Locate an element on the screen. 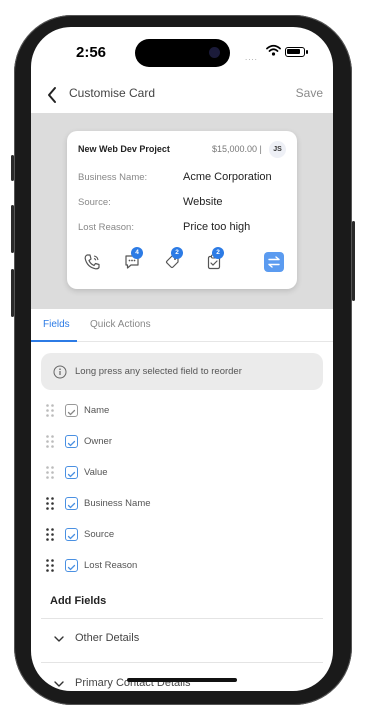 Image resolution: width=365 pixels, height=719 pixels. card-amount: $15,000.00 | is located at coordinates (237, 149).